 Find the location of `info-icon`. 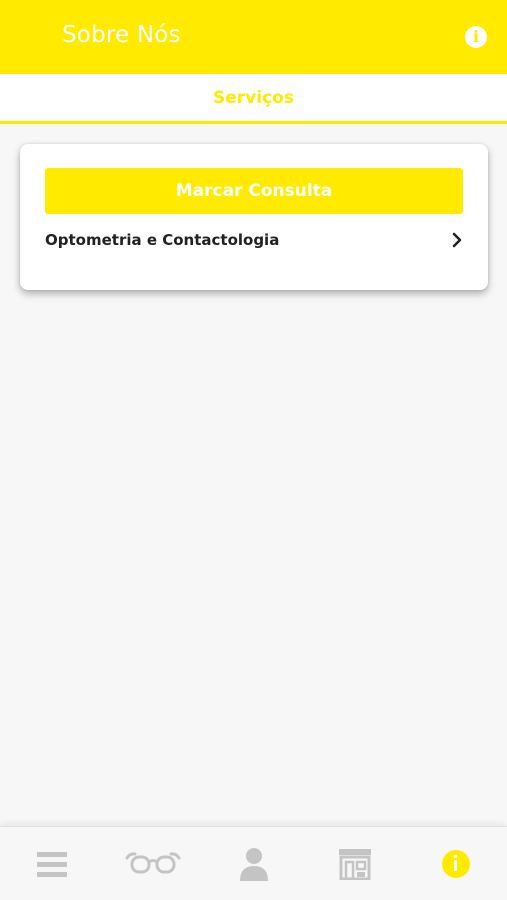

info-icon is located at coordinates (456, 864).